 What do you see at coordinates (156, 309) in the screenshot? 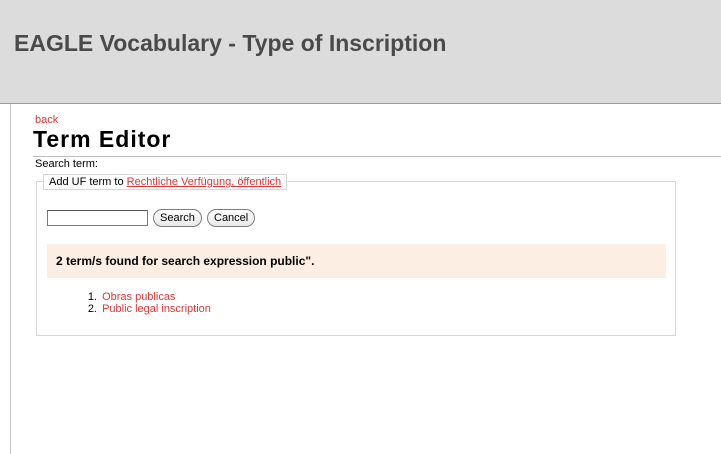
I see `result-link: Public legal inscription` at bounding box center [156, 309].